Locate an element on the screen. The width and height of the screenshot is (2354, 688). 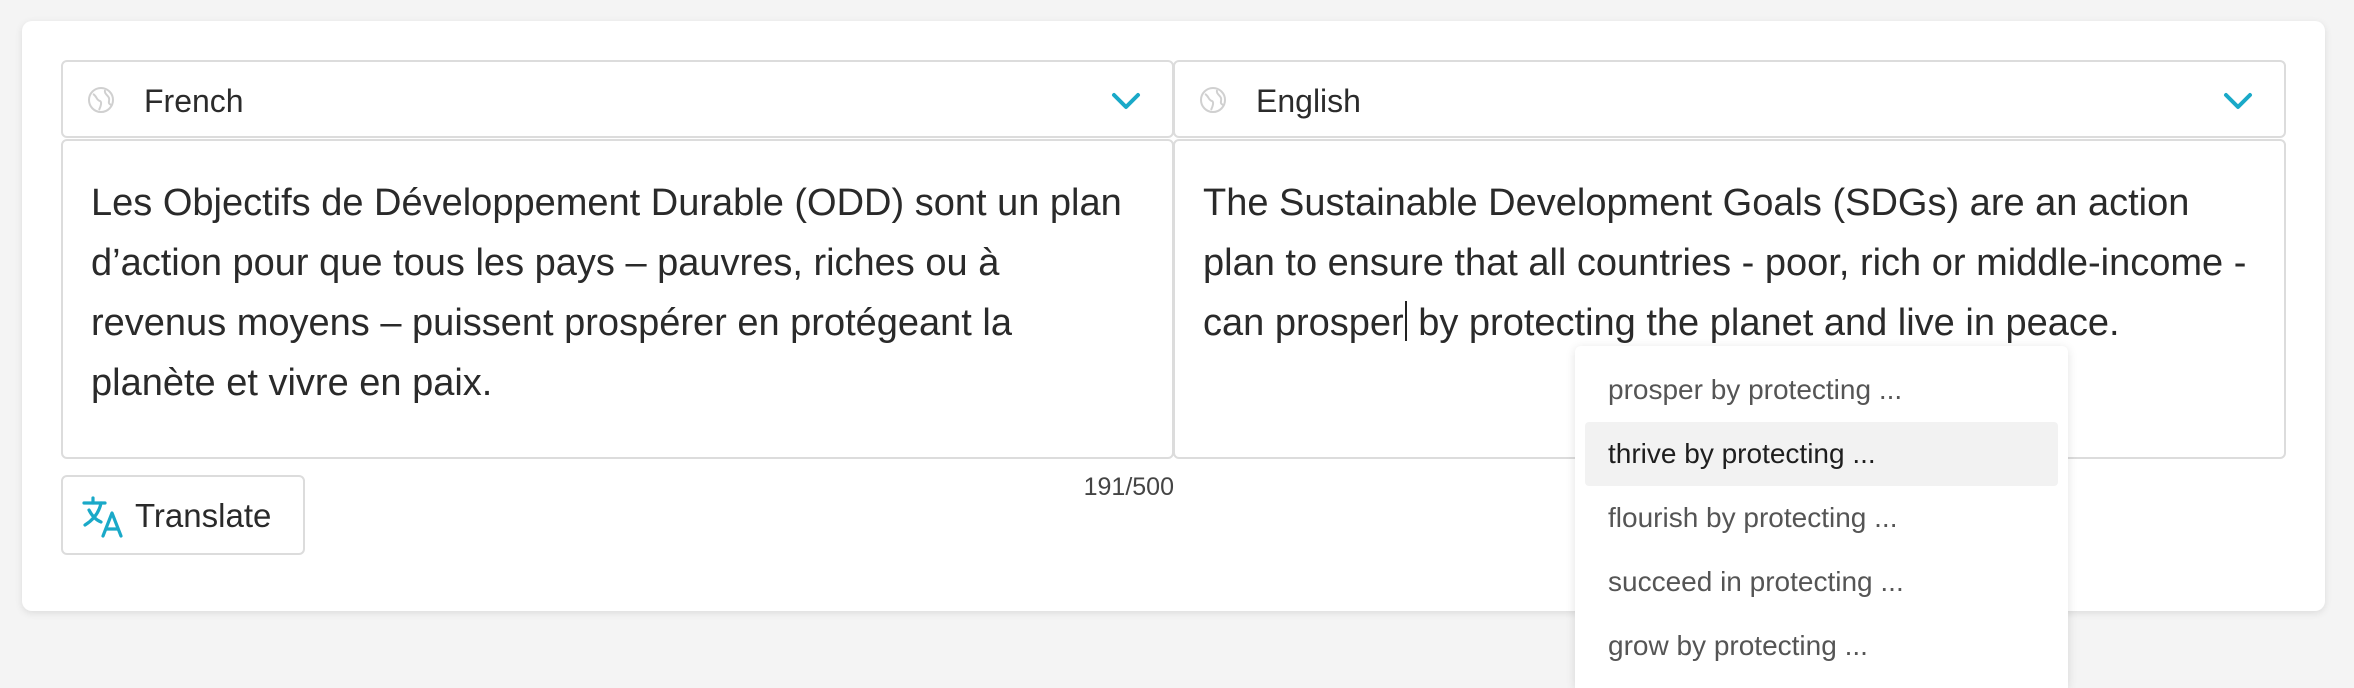
source-language-label: French is located at coordinates (194, 101).